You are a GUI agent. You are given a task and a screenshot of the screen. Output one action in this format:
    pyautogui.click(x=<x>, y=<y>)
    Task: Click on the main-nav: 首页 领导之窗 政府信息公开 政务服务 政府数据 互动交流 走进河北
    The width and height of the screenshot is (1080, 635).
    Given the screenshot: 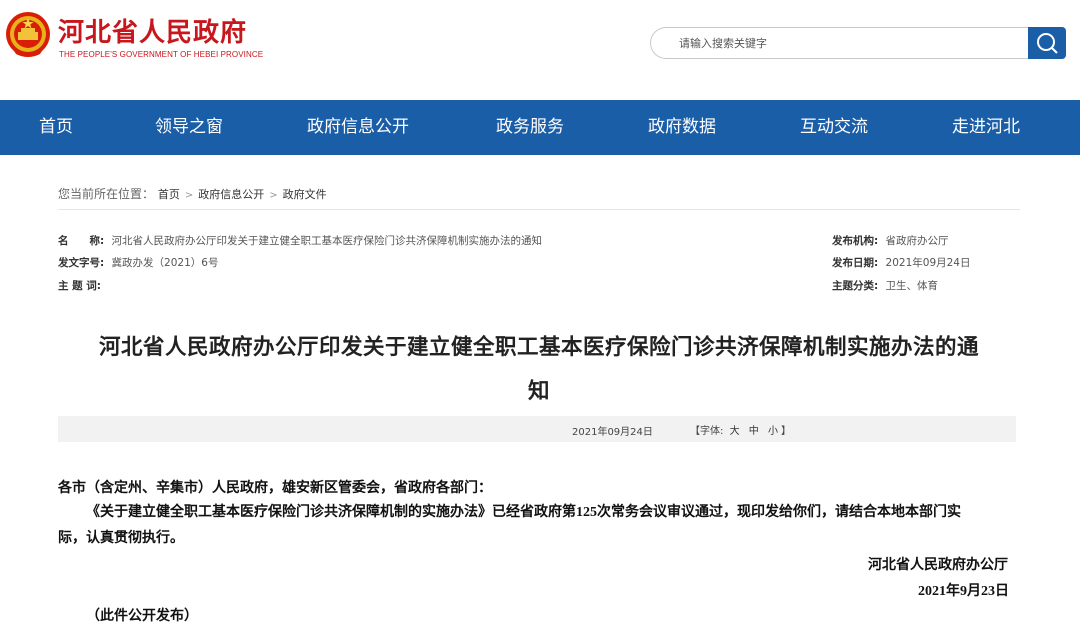 What is the action you would take?
    pyautogui.click(x=540, y=127)
    